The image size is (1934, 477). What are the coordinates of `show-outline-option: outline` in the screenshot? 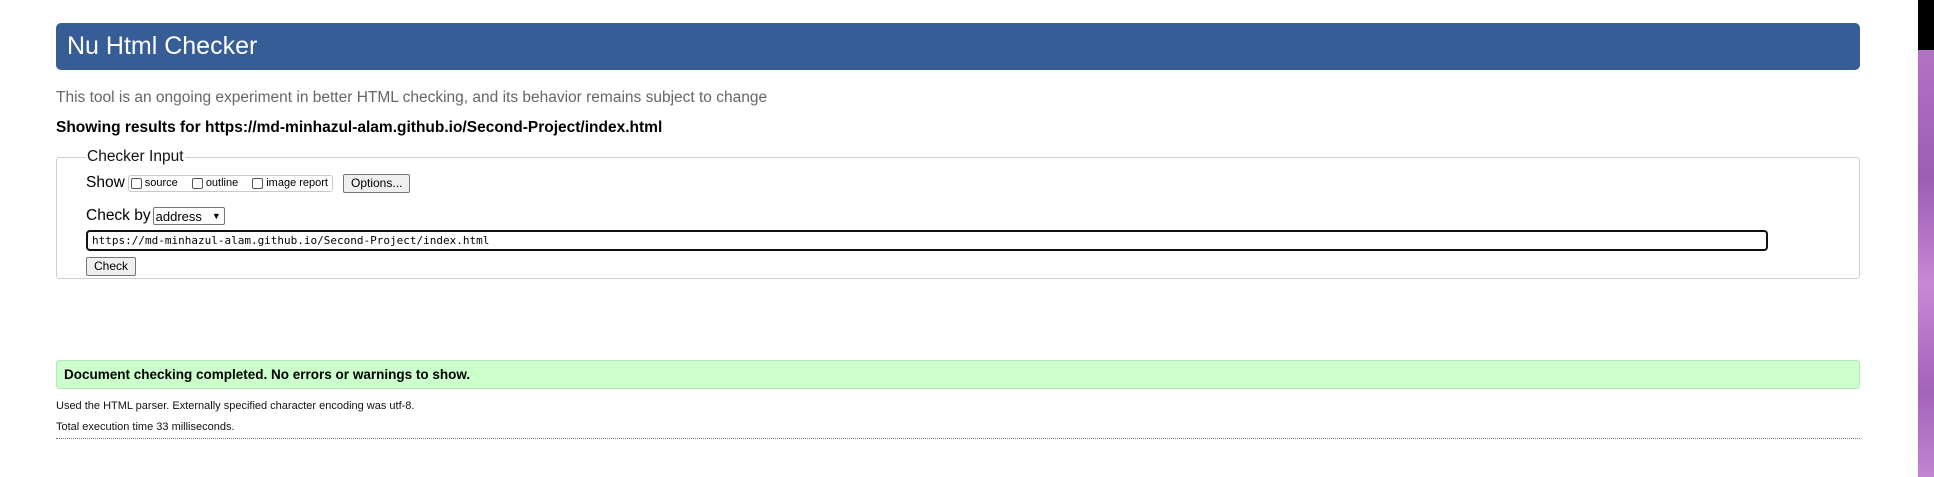 It's located at (215, 183).